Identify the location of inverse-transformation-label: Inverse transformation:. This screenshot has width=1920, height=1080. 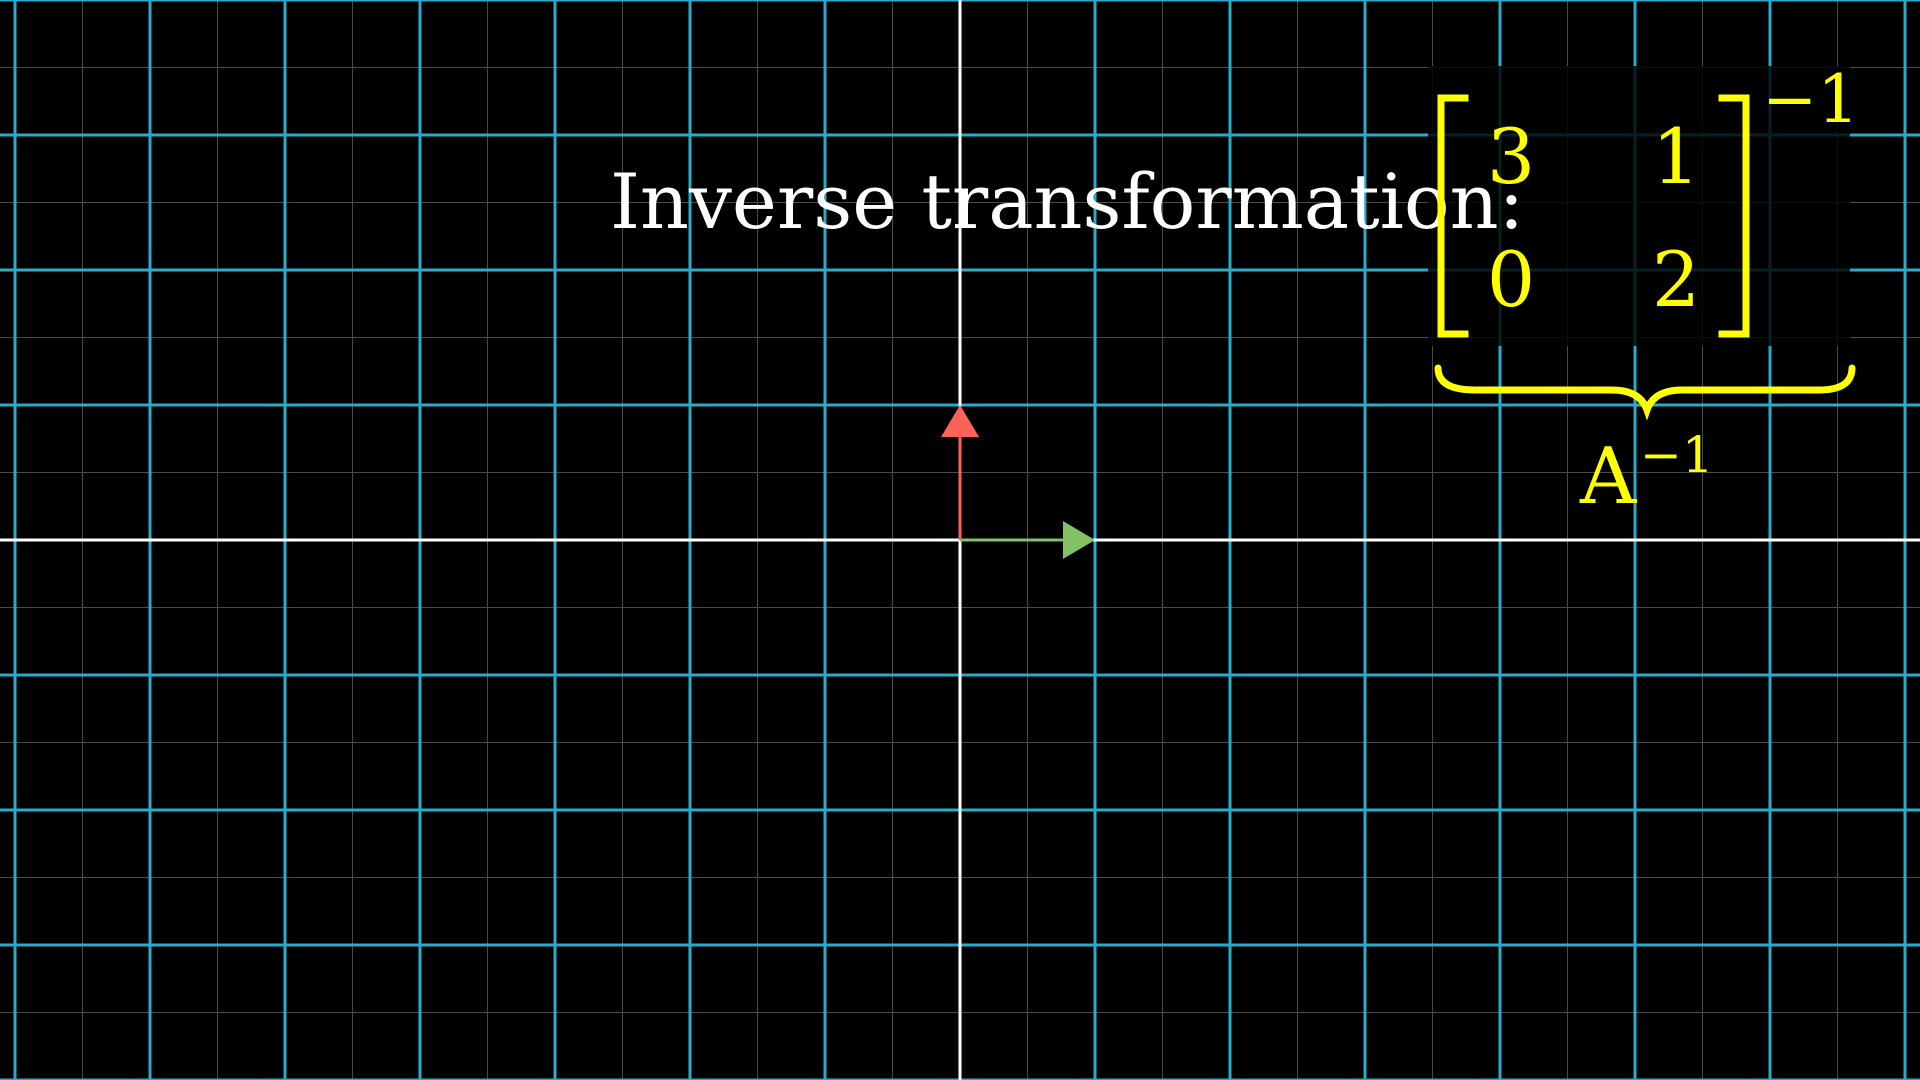
(1067, 201).